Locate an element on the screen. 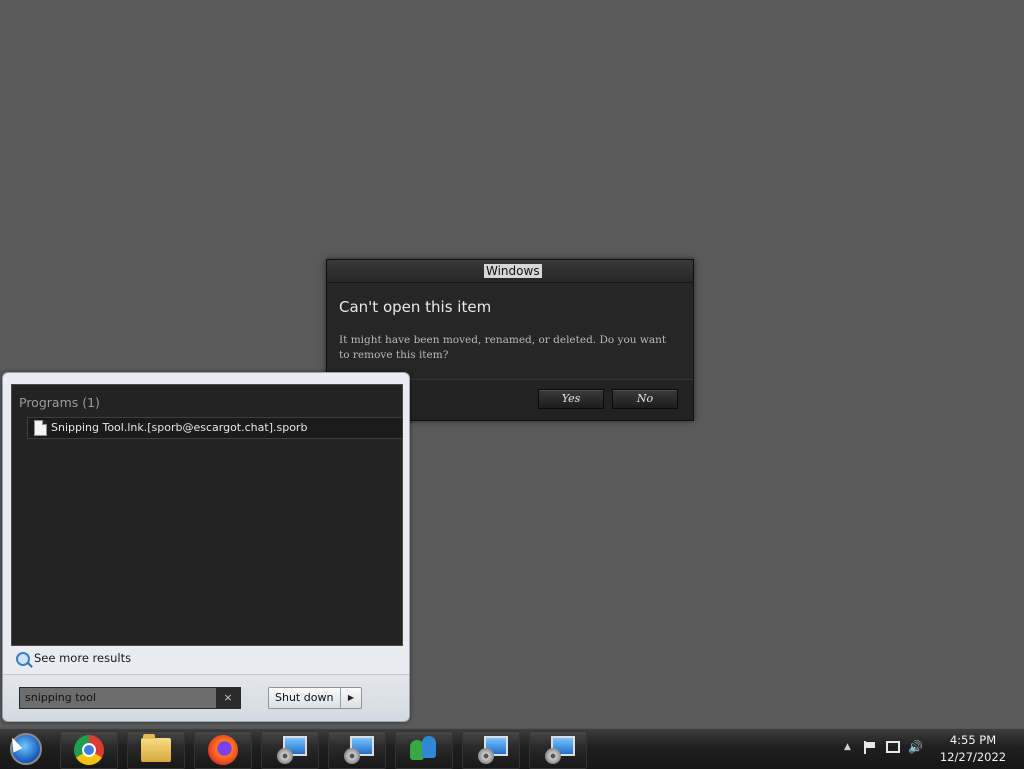 The height and width of the screenshot is (769, 1024). no-button: No is located at coordinates (645, 399).